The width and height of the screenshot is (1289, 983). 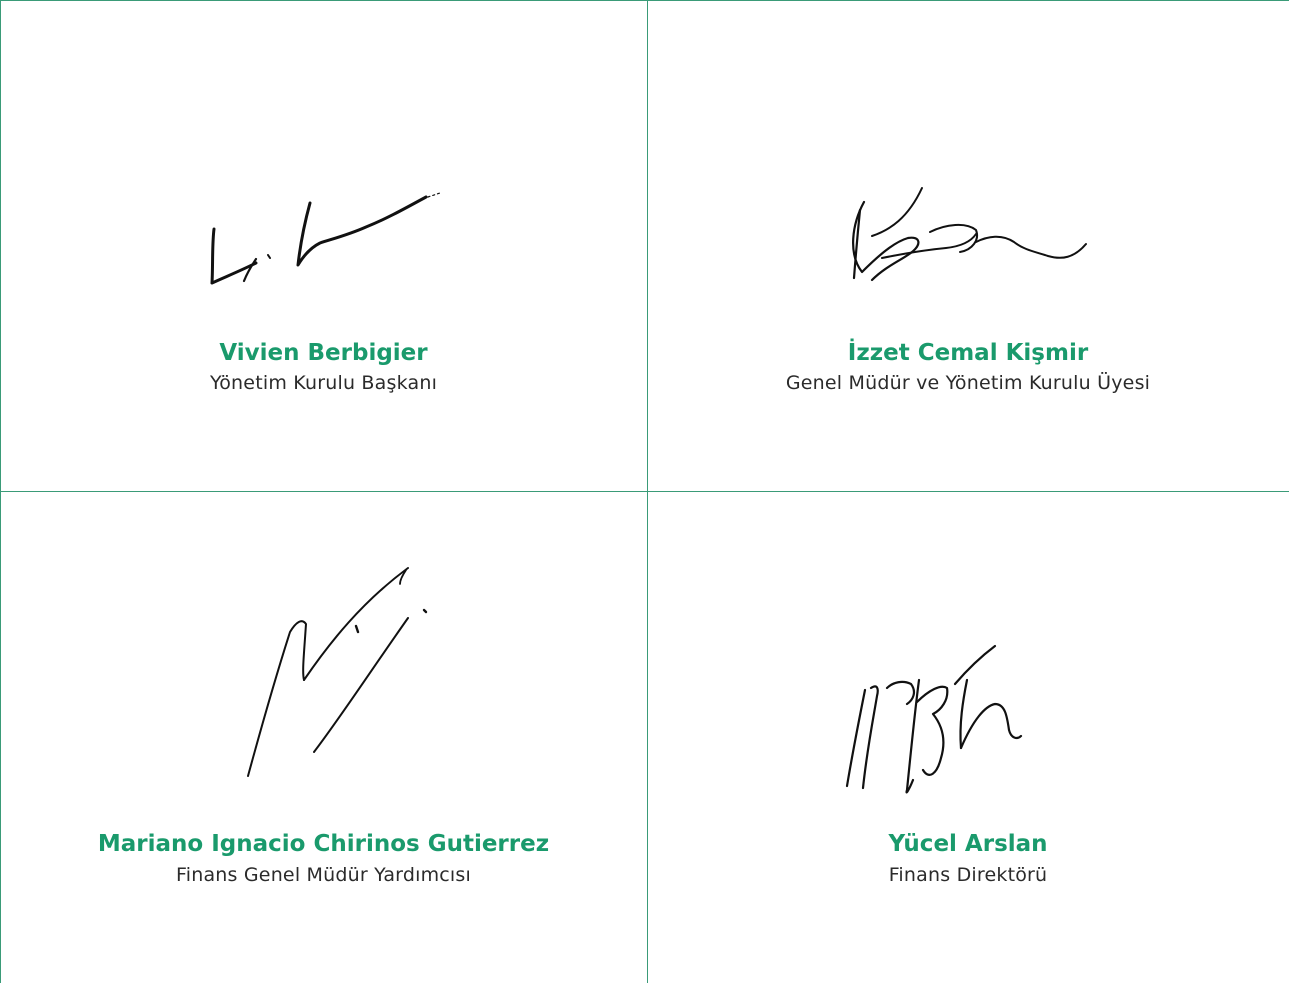 I want to click on signatory-title: Yönetim Kurulu Başkanı, so click(x=323, y=383).